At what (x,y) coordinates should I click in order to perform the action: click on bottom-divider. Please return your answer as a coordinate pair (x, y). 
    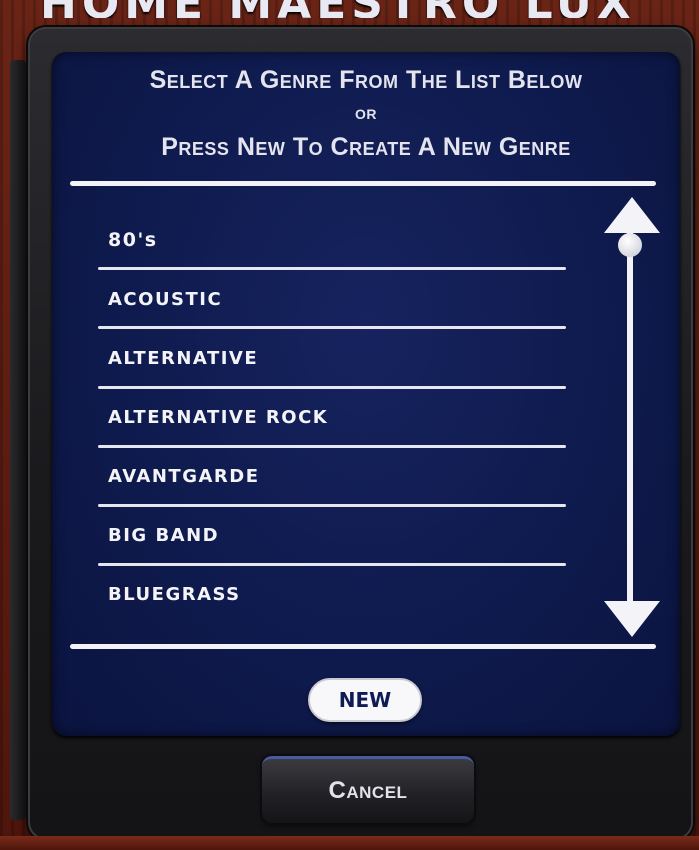
    Looking at the image, I should click on (363, 646).